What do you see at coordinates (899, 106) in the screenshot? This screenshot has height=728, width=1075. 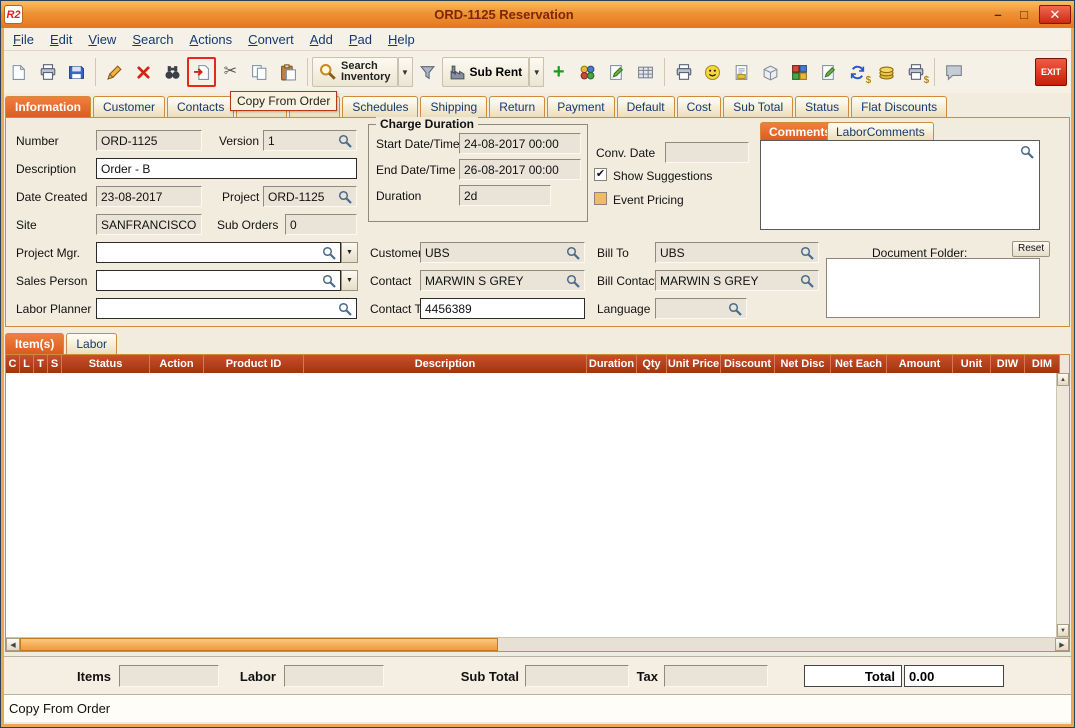 I see `tab-flat-discounts: Flat Discounts` at bounding box center [899, 106].